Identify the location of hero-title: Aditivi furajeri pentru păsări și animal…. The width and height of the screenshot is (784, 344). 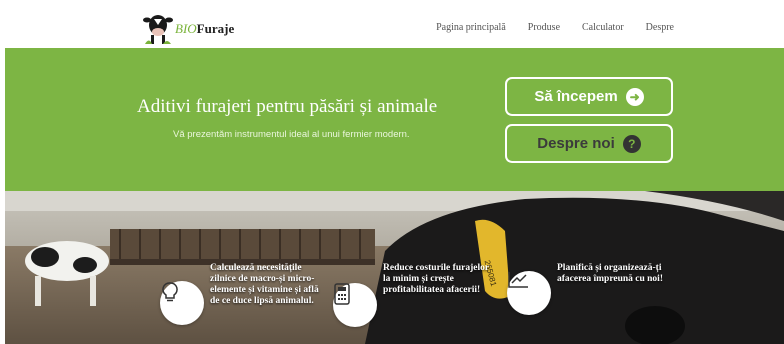
(287, 106).